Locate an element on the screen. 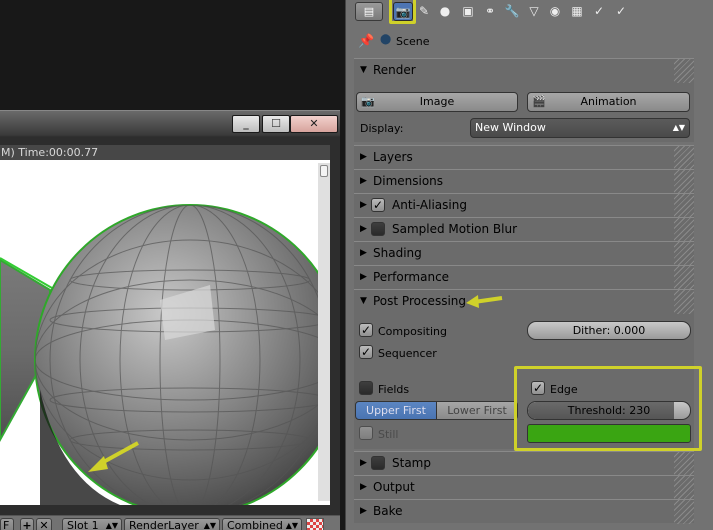 The width and height of the screenshot is (713, 530). pass-dropdown: Combined ▲▼ is located at coordinates (262, 524).